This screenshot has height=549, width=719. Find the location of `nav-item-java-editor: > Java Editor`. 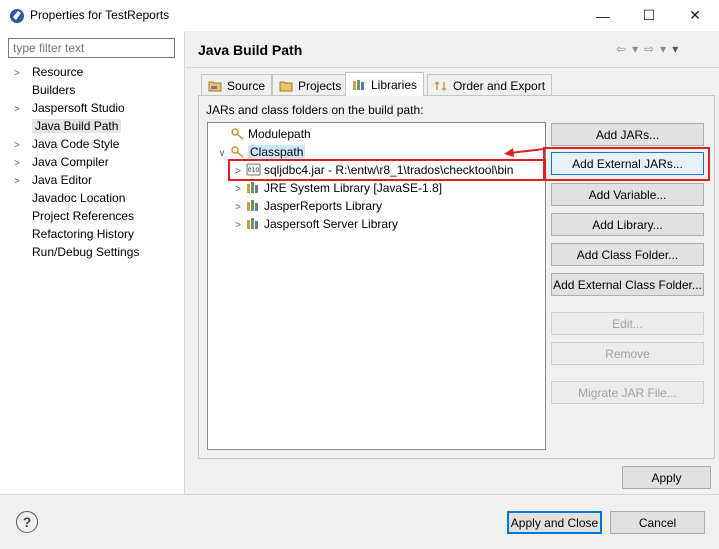

nav-item-java-editor: > Java Editor is located at coordinates (53, 180).